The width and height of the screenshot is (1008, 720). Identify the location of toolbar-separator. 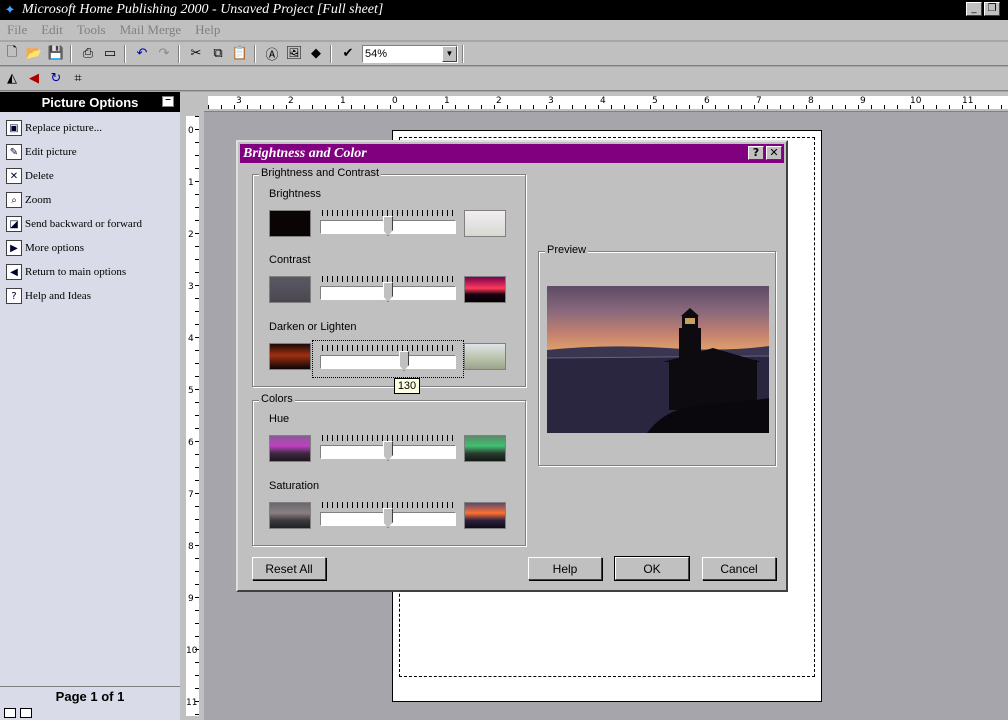
(255, 53).